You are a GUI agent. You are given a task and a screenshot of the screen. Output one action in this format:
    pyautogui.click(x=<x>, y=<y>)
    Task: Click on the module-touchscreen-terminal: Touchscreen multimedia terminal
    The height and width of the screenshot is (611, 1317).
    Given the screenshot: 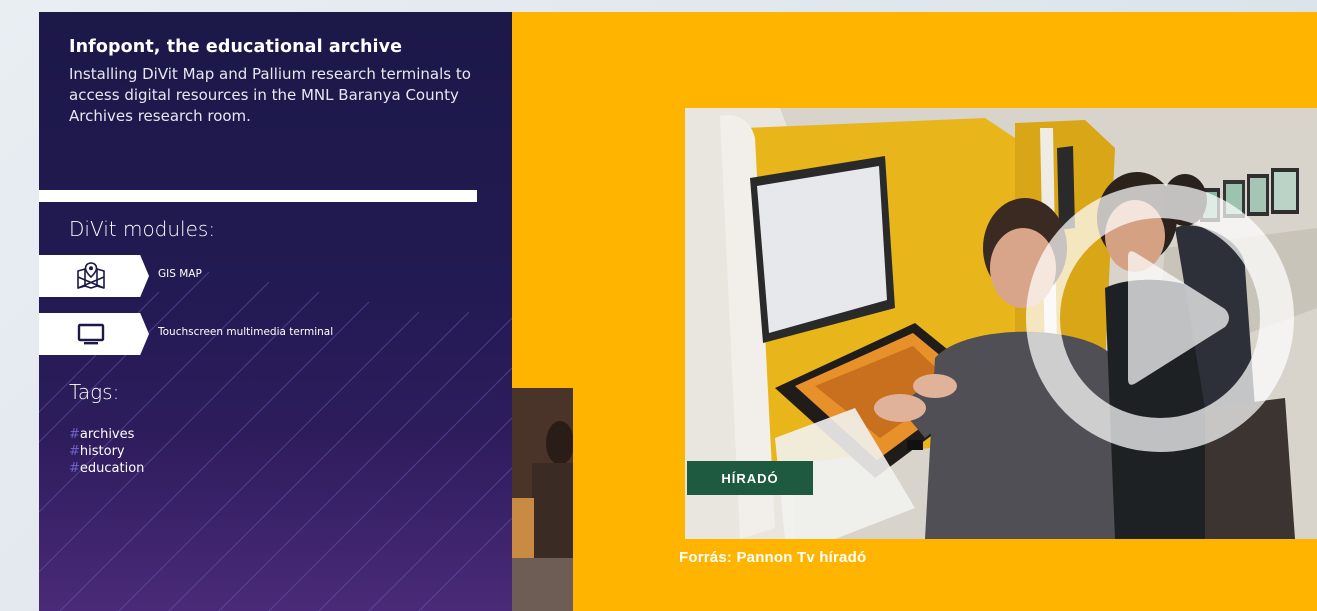 What is the action you would take?
    pyautogui.click(x=254, y=334)
    